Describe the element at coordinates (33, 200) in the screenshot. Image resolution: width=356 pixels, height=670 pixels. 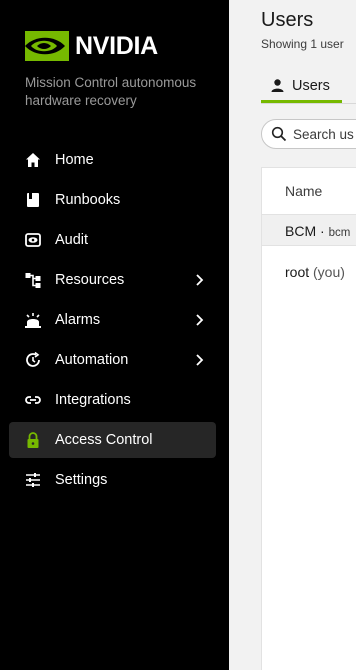
I see `book-icon` at that location.